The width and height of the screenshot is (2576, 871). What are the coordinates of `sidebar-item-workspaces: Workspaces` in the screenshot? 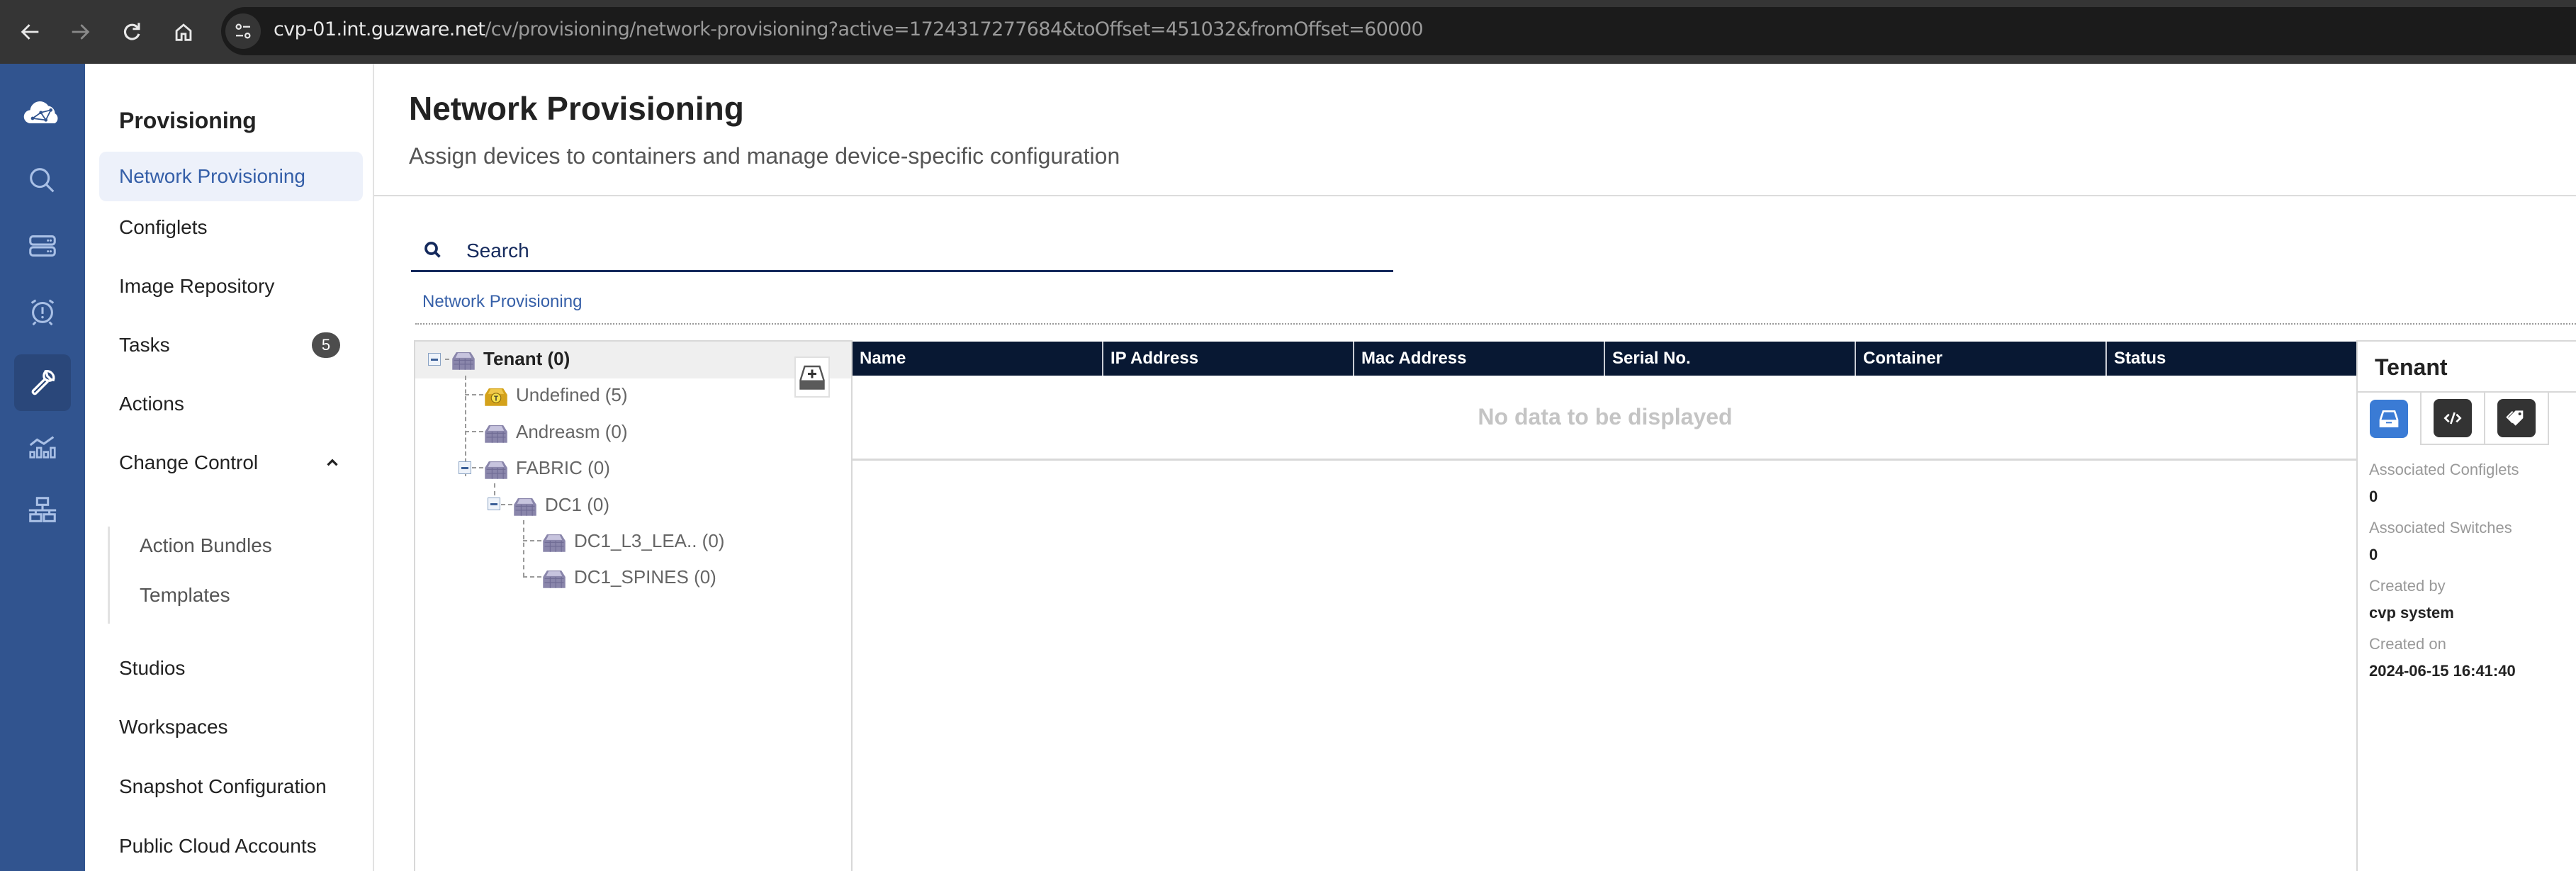 It's located at (231, 727).